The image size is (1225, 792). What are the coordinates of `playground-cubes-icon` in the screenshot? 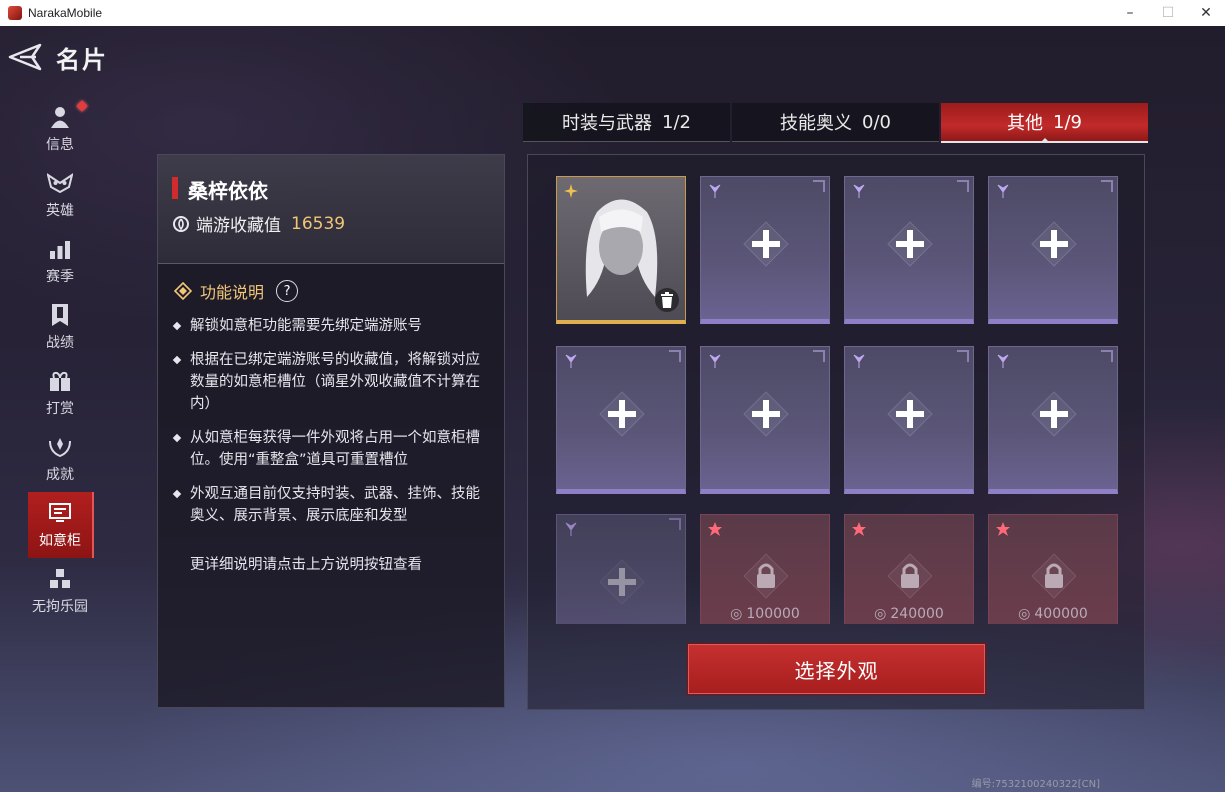 It's located at (60, 579).